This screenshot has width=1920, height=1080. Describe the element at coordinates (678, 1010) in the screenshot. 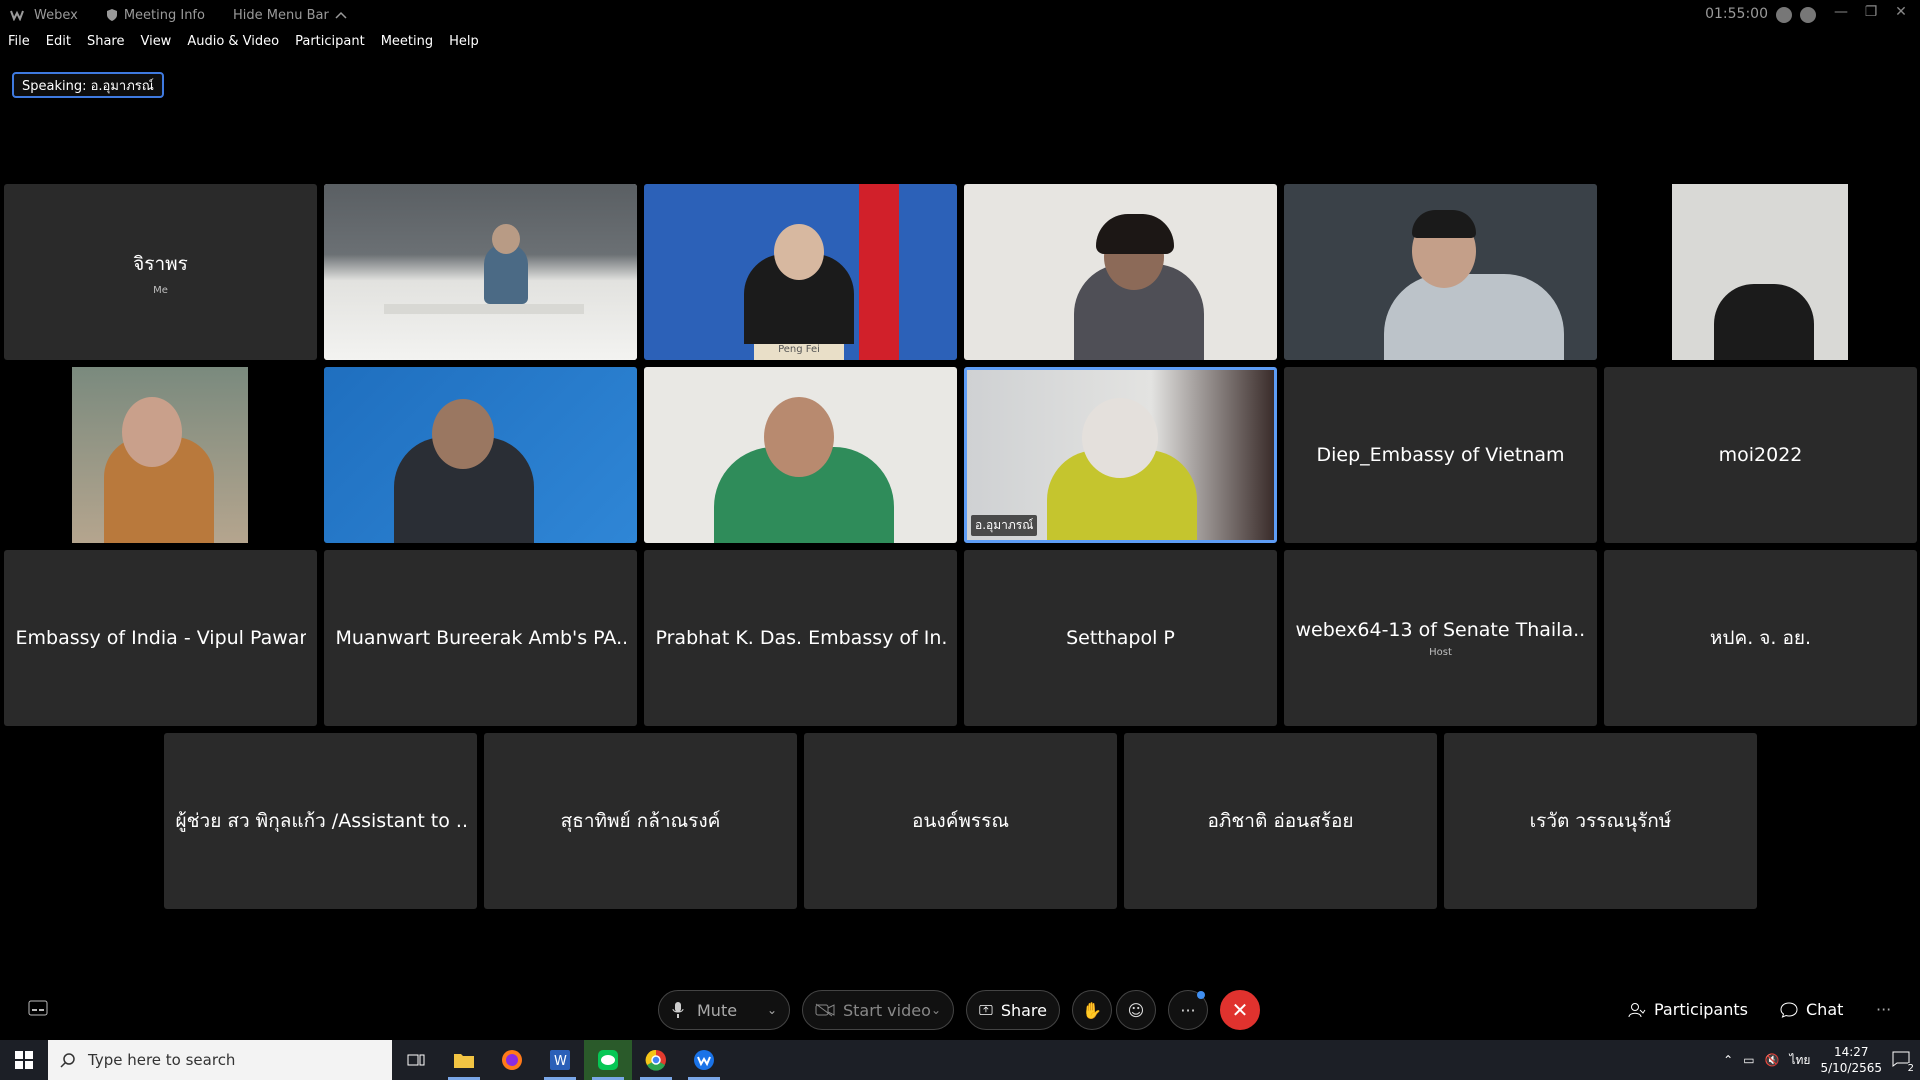

I see `microphone-icon` at that location.